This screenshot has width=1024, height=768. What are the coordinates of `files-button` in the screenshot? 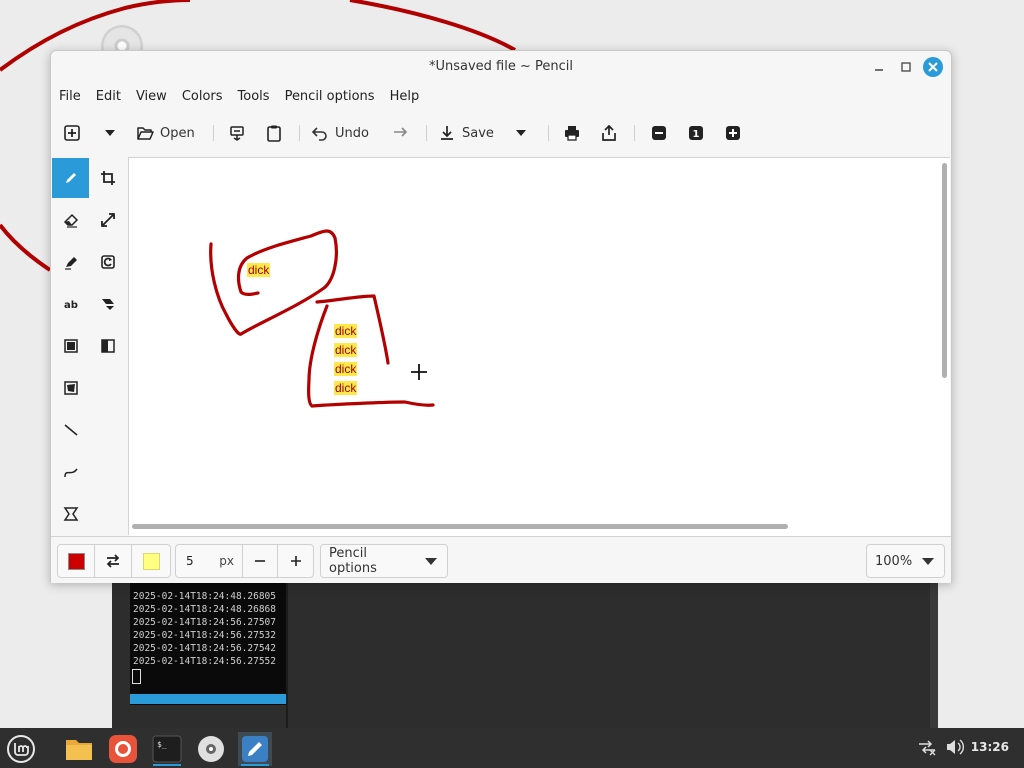 It's located at (79, 749).